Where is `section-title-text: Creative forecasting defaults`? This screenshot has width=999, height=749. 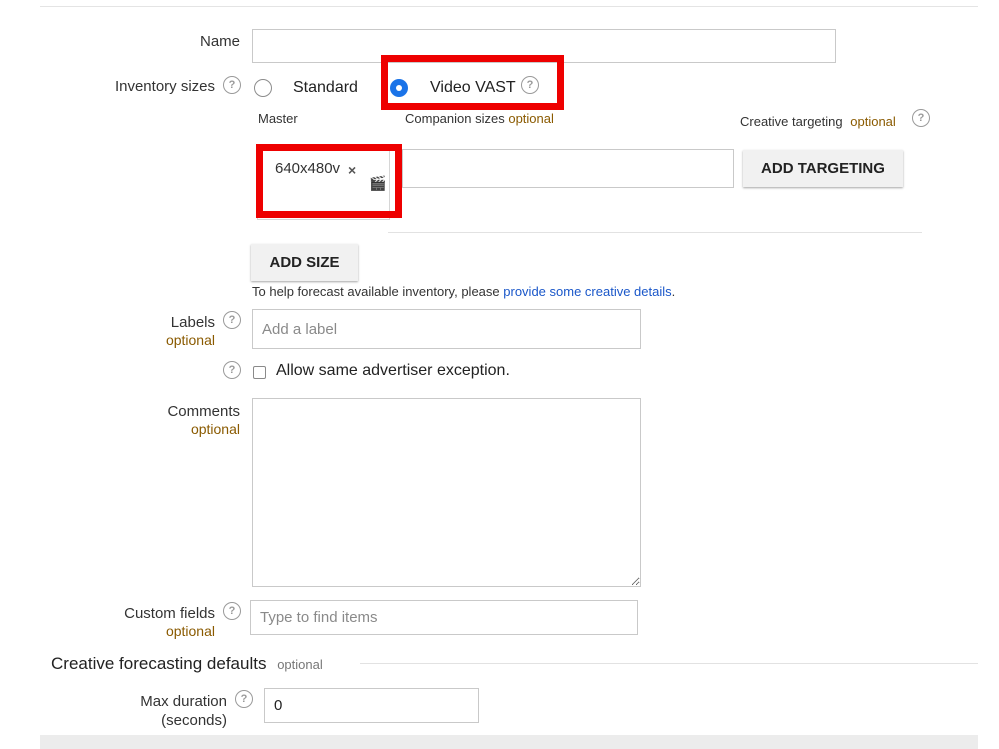
section-title-text: Creative forecasting defaults is located at coordinates (159, 663).